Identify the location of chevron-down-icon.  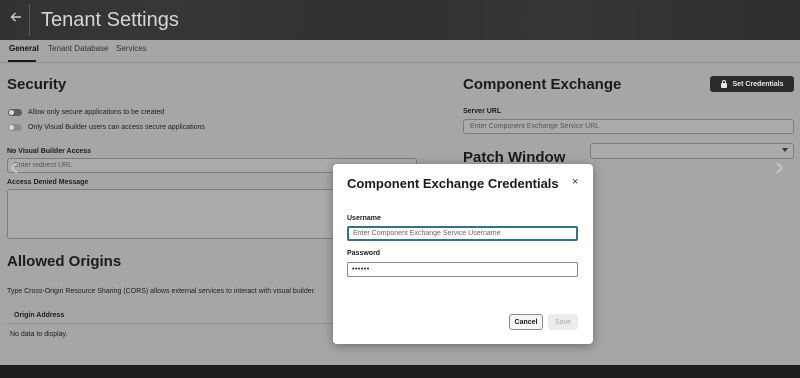
(785, 150).